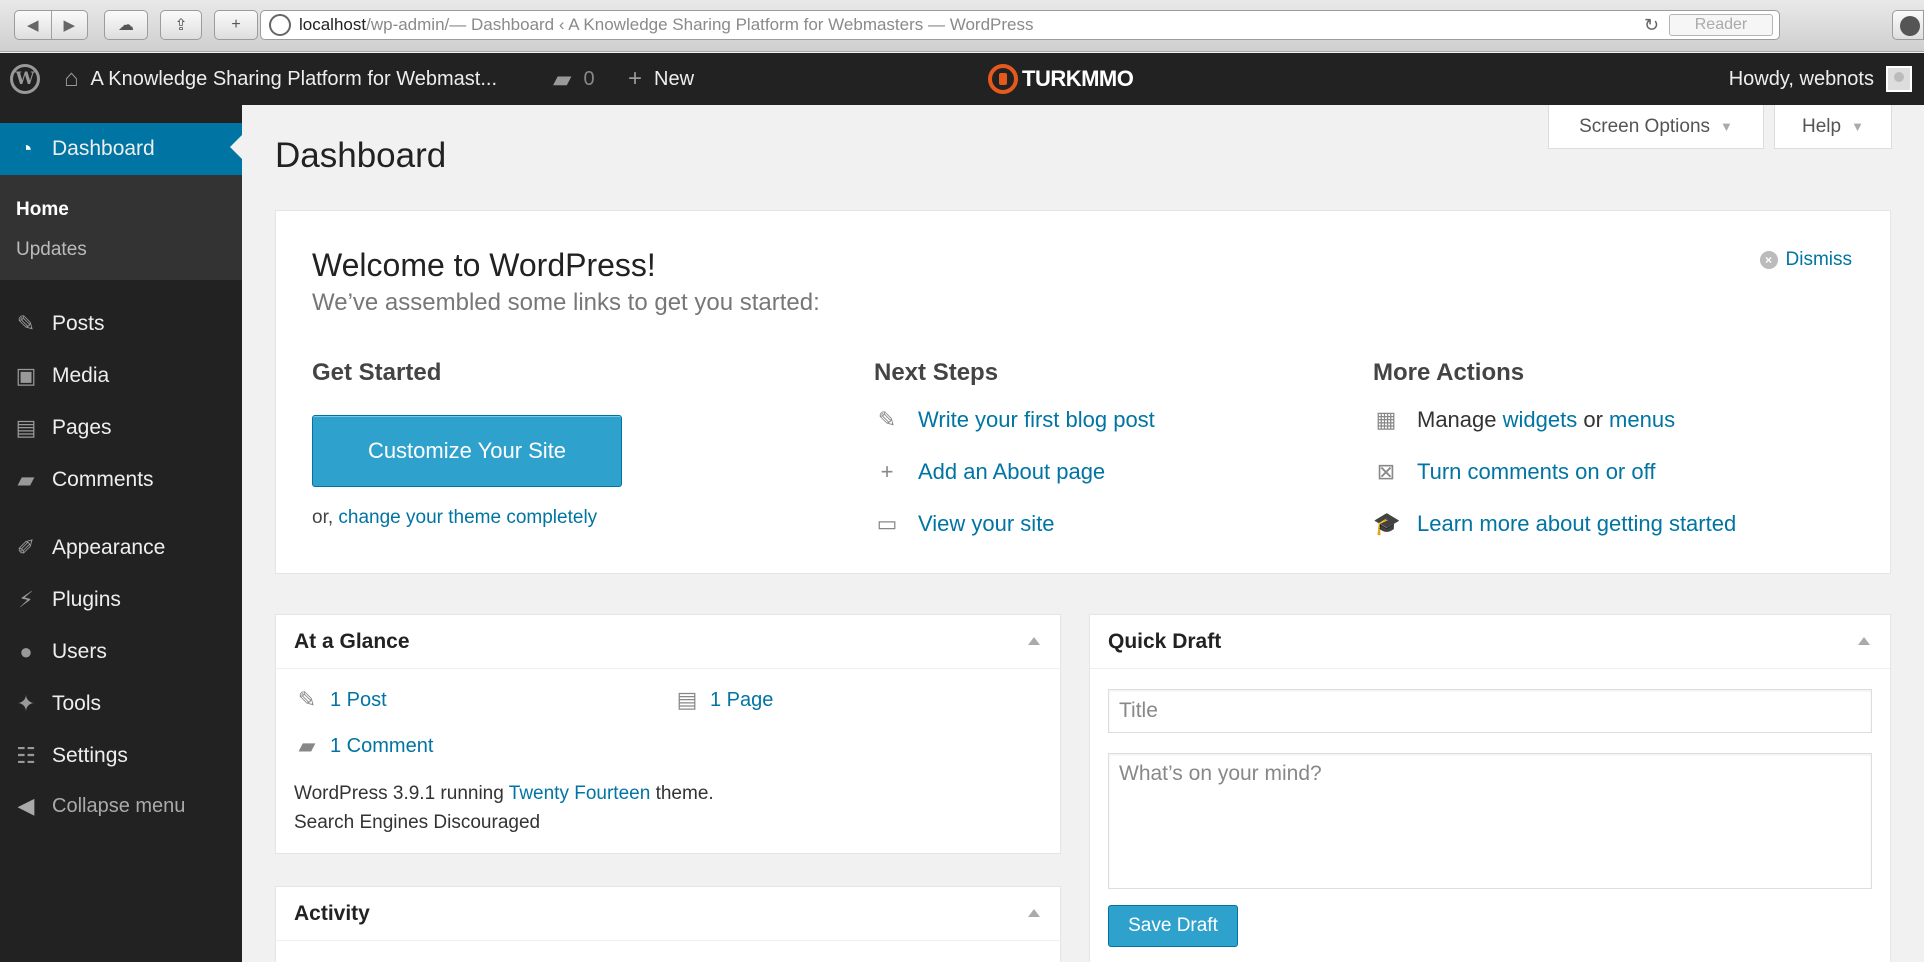 The image size is (1924, 962). Describe the element at coordinates (1490, 642) in the screenshot. I see `widget-header: Quick Draft` at that location.